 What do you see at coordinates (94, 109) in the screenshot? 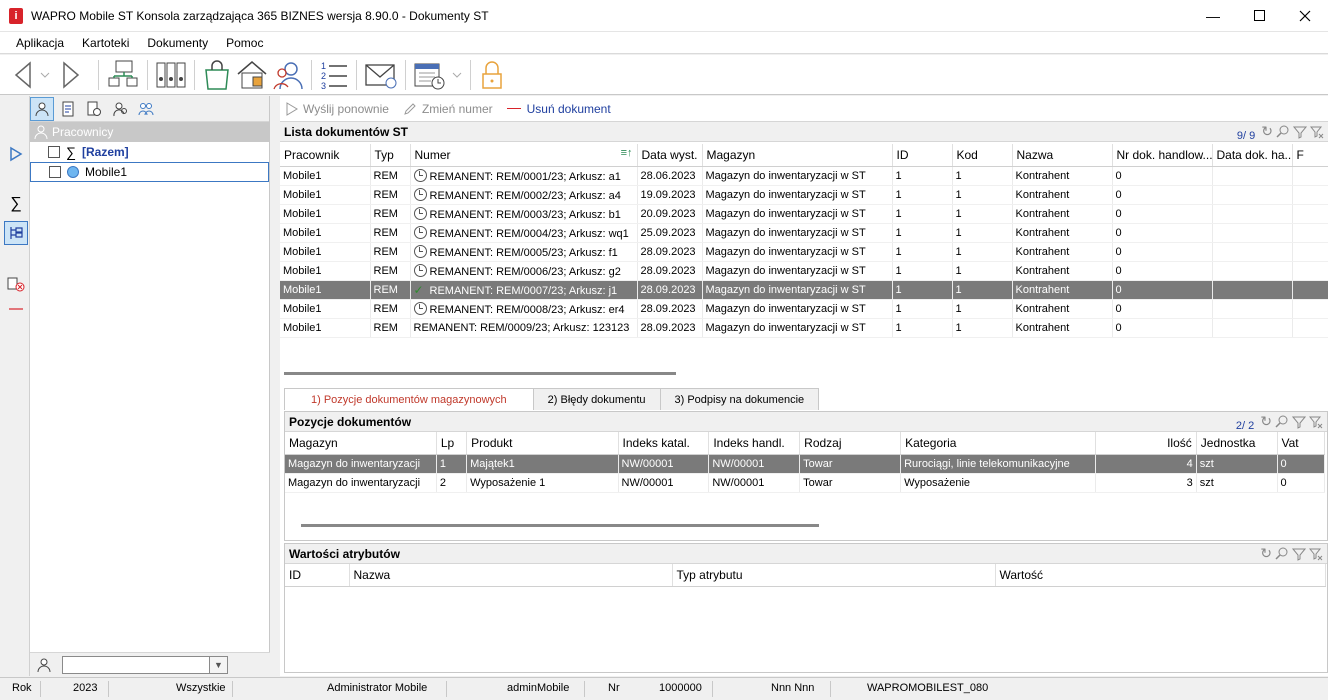
I see `settings-tab` at bounding box center [94, 109].